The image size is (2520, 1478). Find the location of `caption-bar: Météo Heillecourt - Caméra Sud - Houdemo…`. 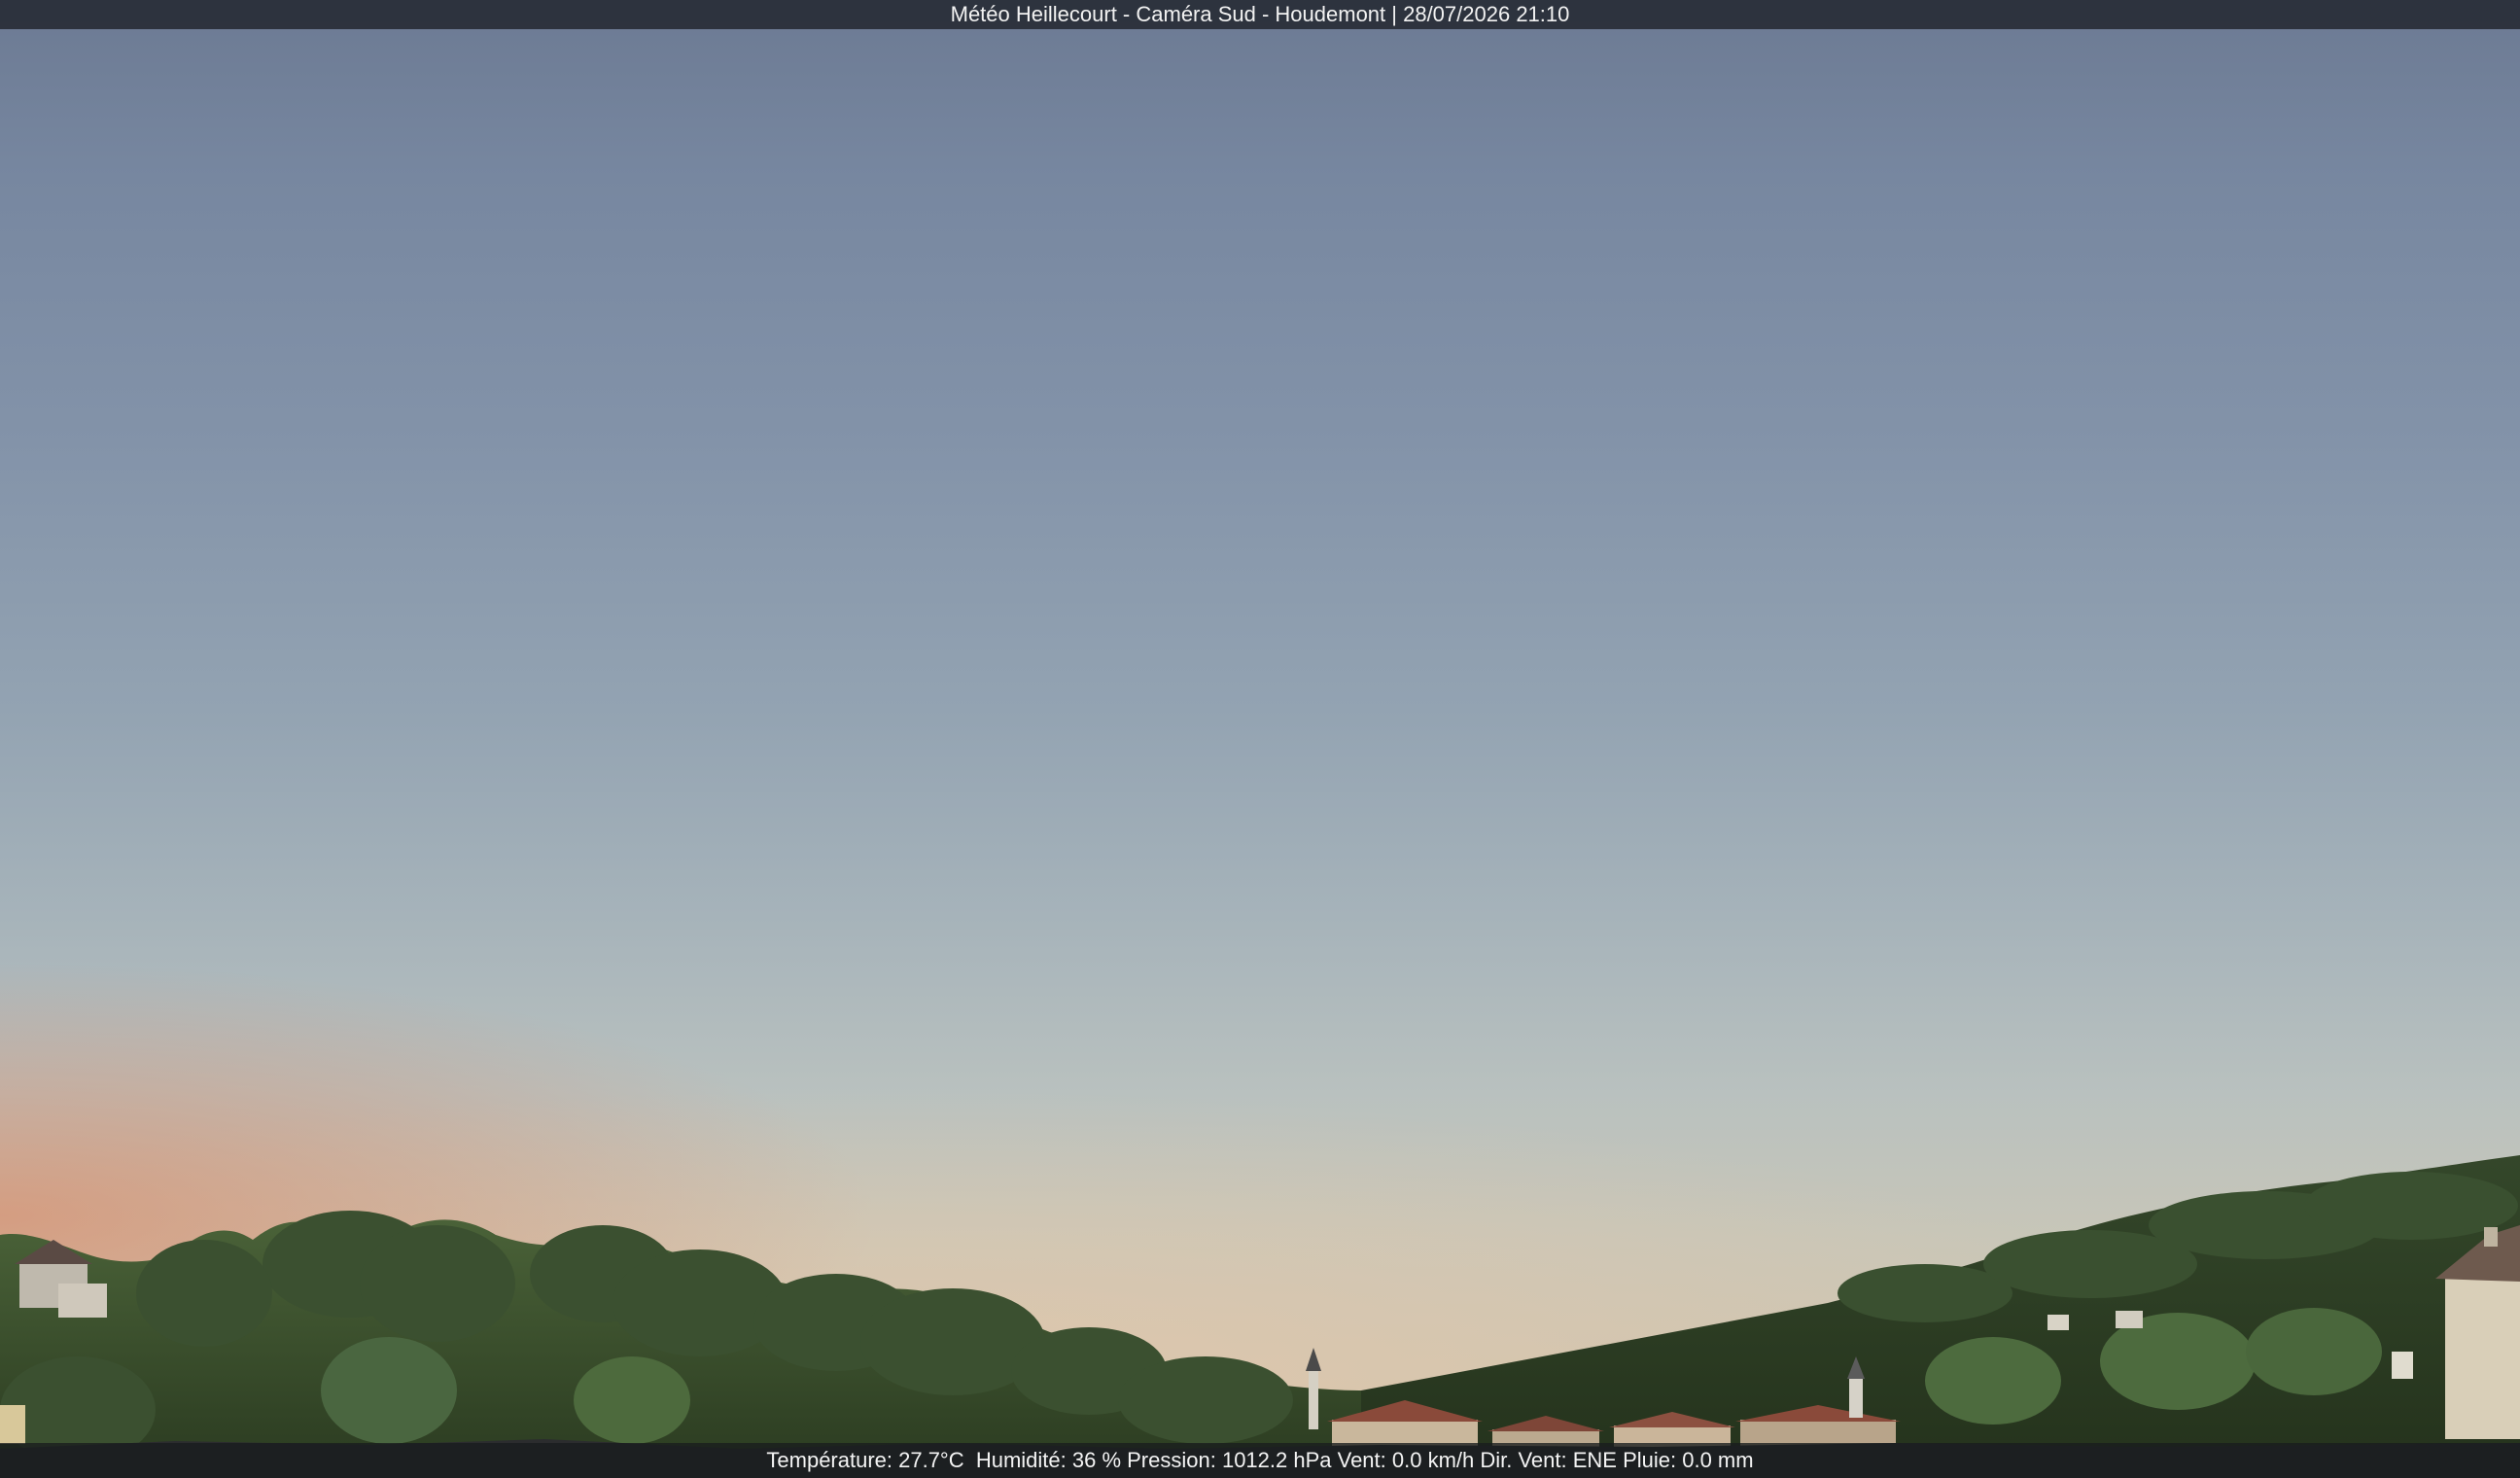

caption-bar: Météo Heillecourt - Caméra Sud - Houdemo… is located at coordinates (1260, 14).